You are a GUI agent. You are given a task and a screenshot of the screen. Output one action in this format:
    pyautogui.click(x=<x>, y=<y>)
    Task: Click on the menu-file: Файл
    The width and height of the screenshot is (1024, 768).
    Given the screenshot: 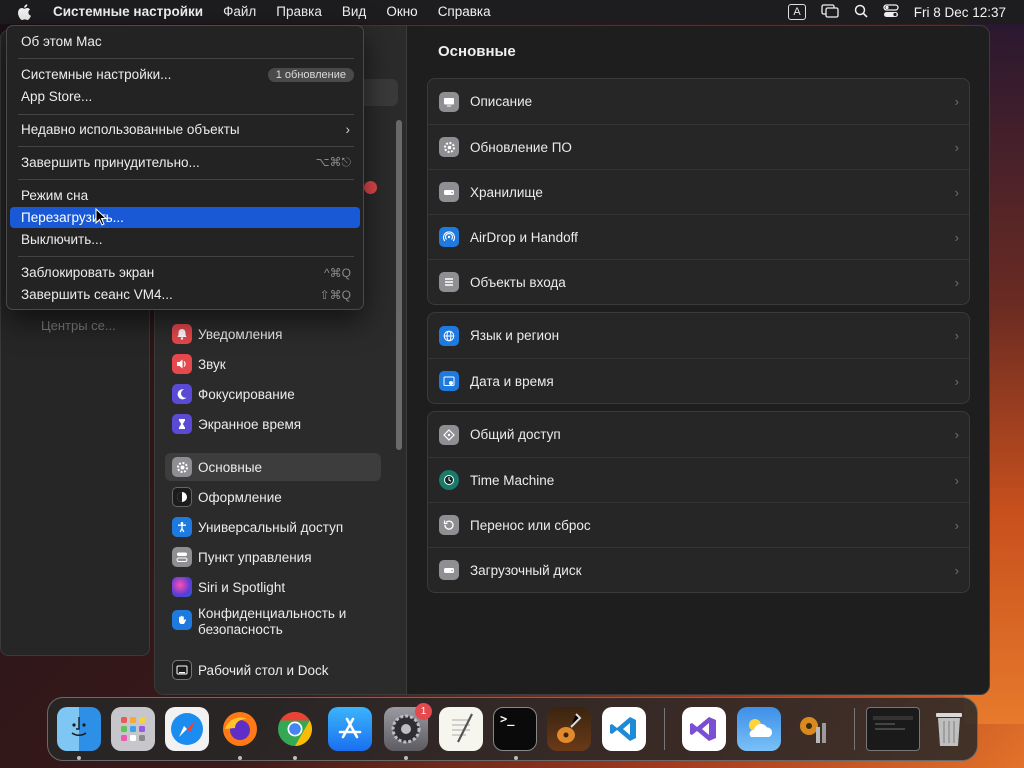 What is the action you would take?
    pyautogui.click(x=239, y=12)
    